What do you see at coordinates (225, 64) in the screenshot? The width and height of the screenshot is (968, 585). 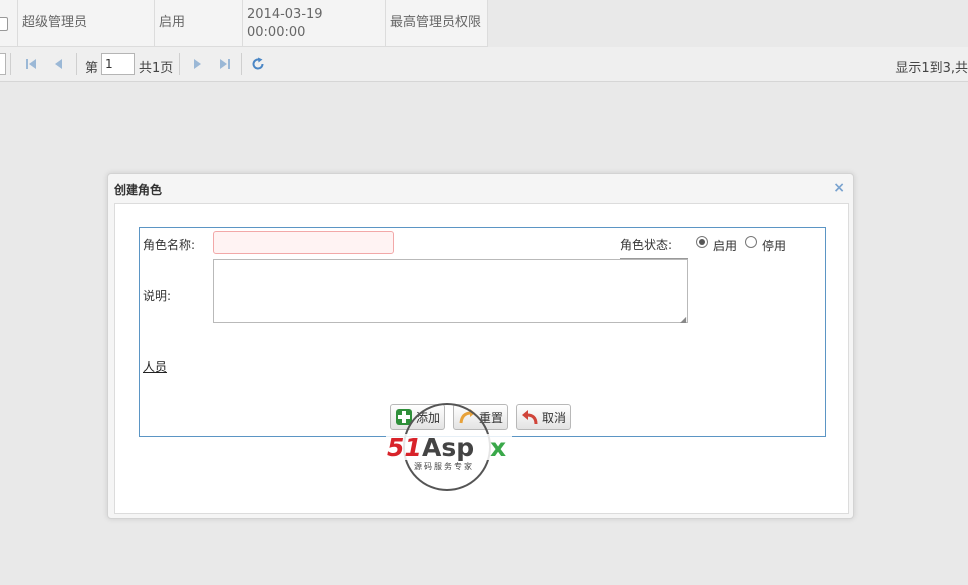 I see `last-page-icon` at bounding box center [225, 64].